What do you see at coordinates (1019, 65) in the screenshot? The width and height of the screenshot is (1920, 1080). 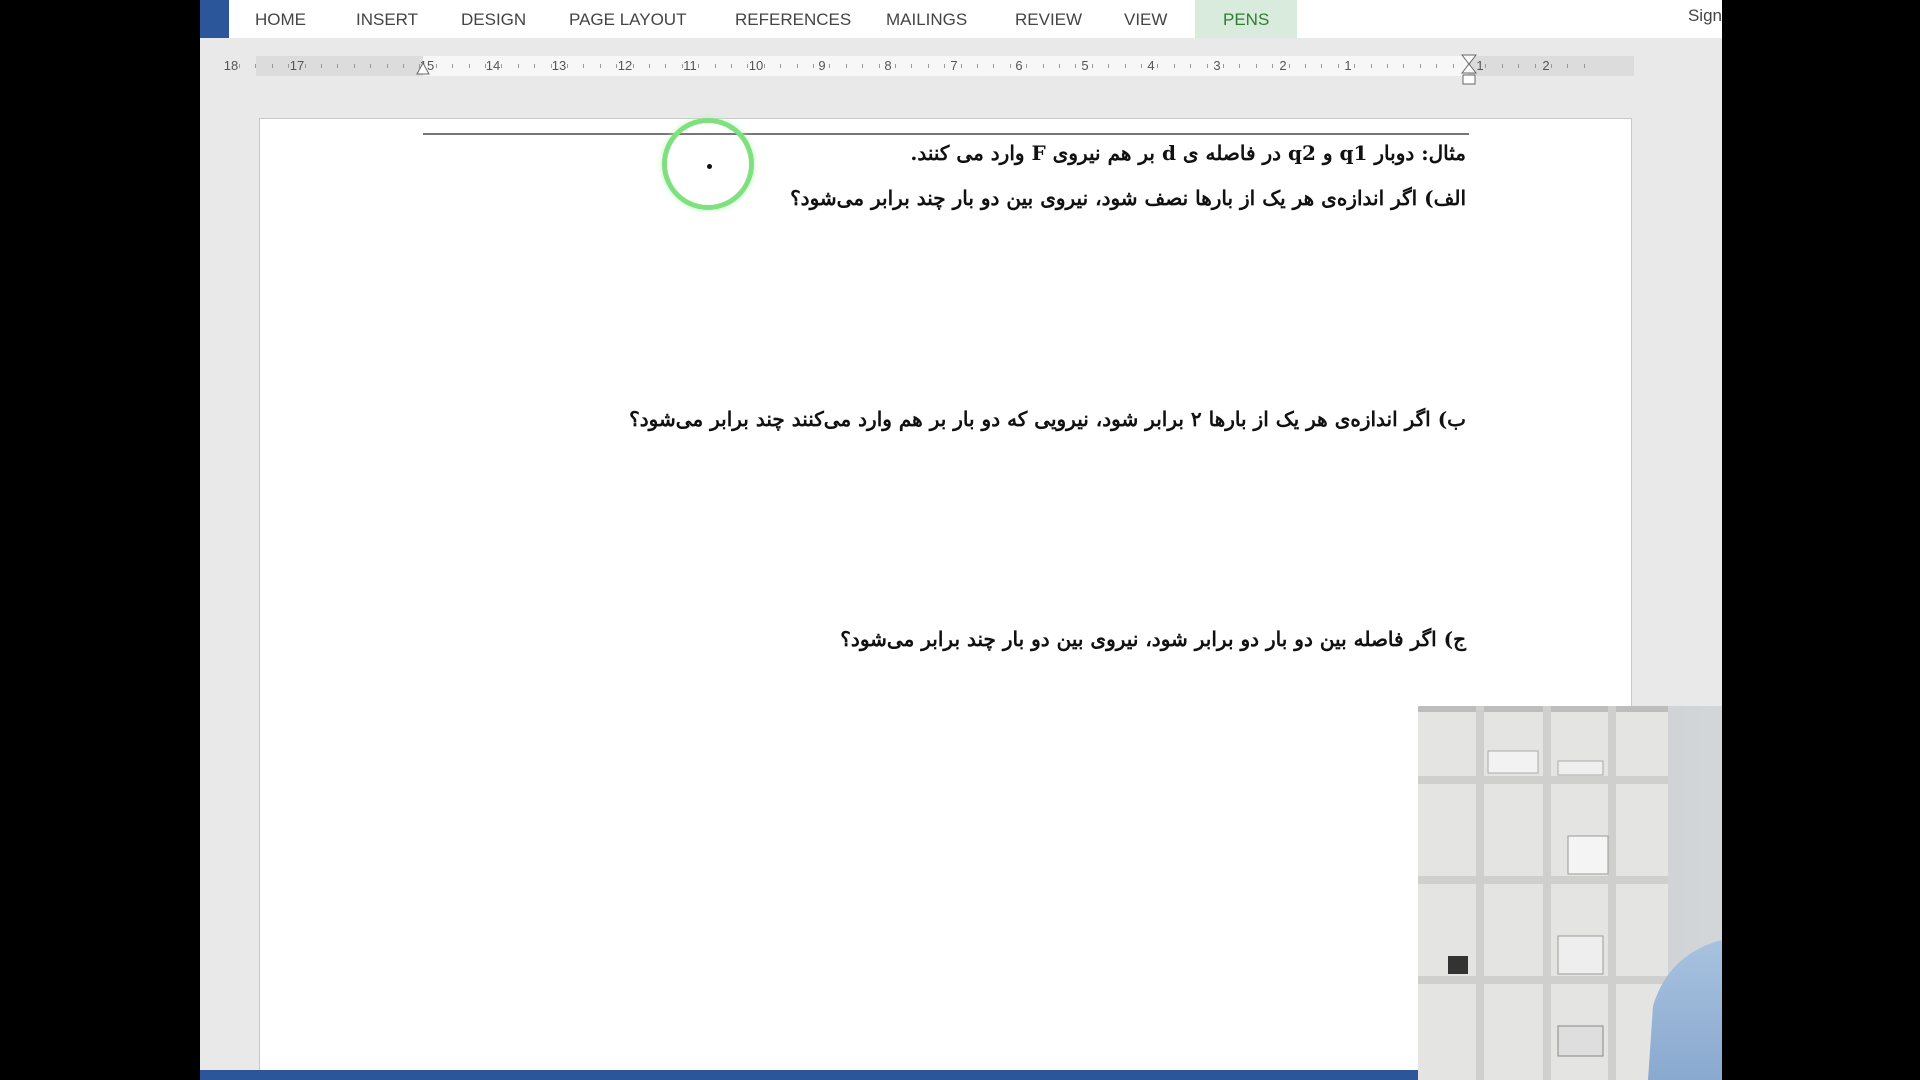 I see `ruler-tick-label: 6` at bounding box center [1019, 65].